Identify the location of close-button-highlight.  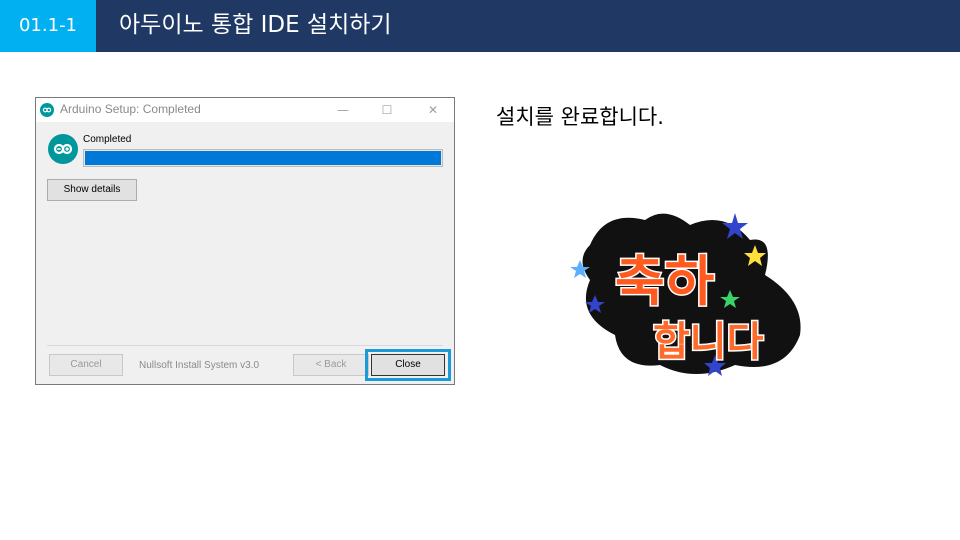
(408, 365).